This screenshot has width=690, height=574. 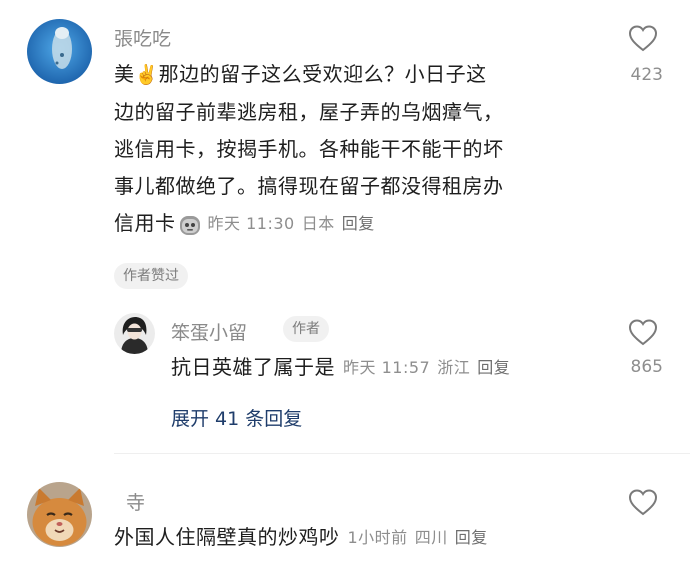 I want to click on comment-line: 信用卡 昨天 11:30 日本 回复, so click(x=354, y=223).